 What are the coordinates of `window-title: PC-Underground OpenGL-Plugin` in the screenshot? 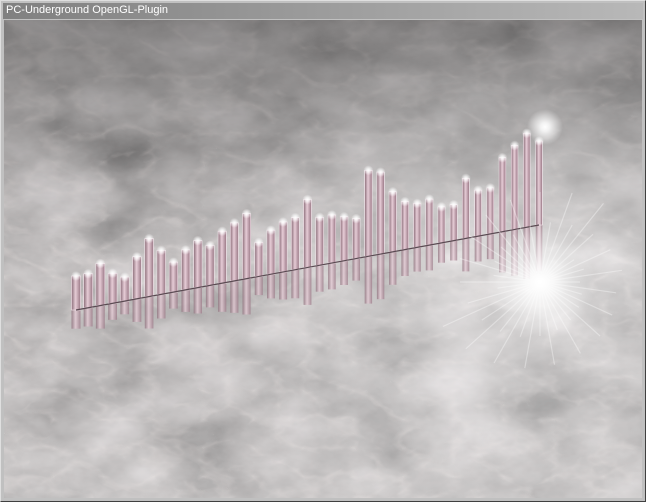 It's located at (87, 10).